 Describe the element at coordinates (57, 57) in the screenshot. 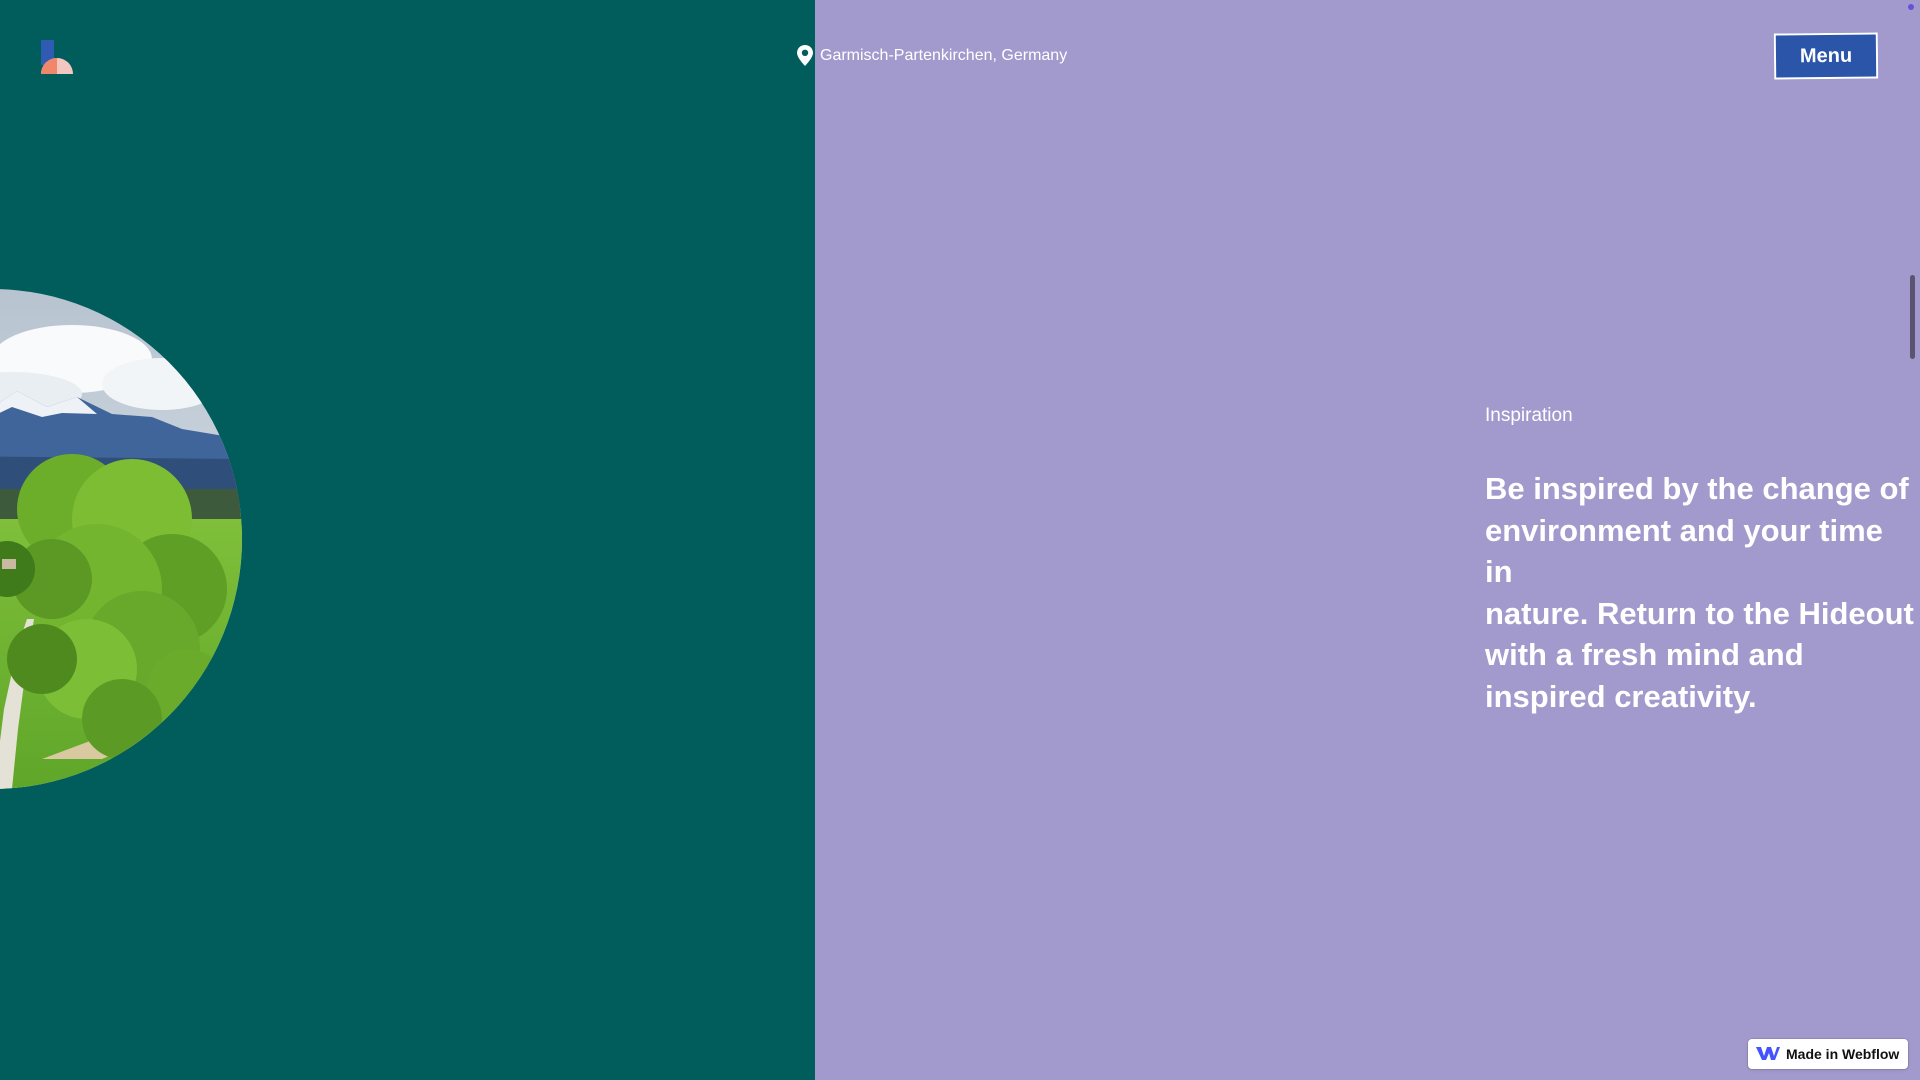

I see `brand-logo` at that location.